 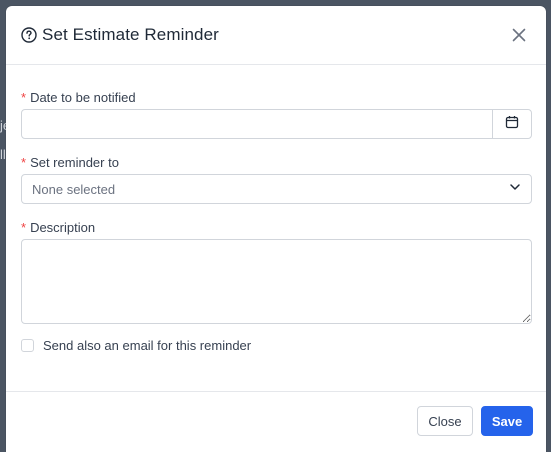 What do you see at coordinates (83, 97) in the screenshot?
I see `date-label-text: Date to be notified` at bounding box center [83, 97].